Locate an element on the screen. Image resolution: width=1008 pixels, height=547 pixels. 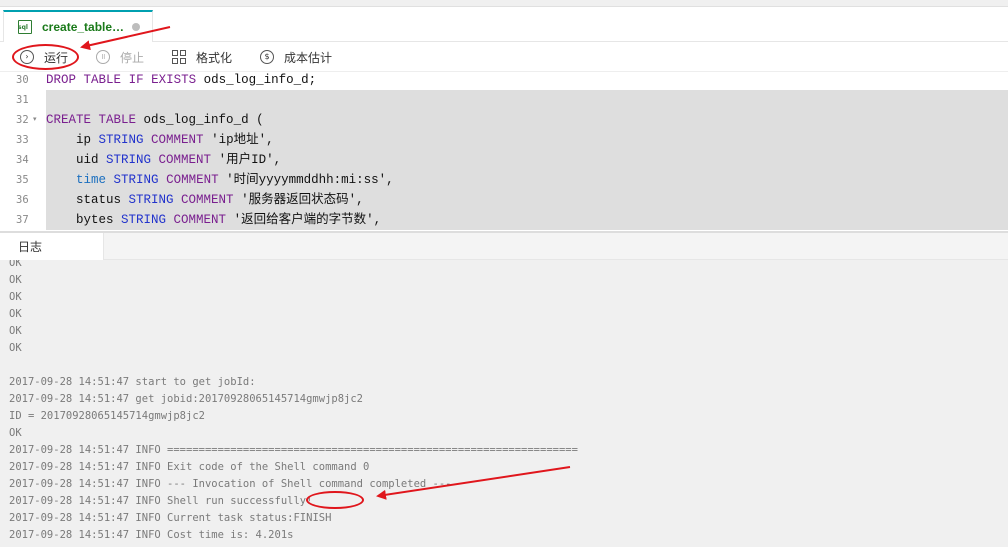
unsaved-dot-icon is located at coordinates (136, 27).